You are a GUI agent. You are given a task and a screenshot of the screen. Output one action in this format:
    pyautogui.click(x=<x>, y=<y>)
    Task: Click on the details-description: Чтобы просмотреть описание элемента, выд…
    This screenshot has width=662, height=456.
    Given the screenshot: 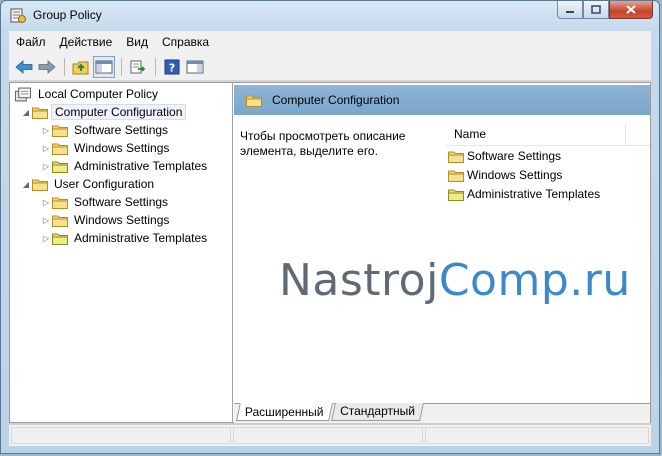 What is the action you would take?
    pyautogui.click(x=323, y=143)
    